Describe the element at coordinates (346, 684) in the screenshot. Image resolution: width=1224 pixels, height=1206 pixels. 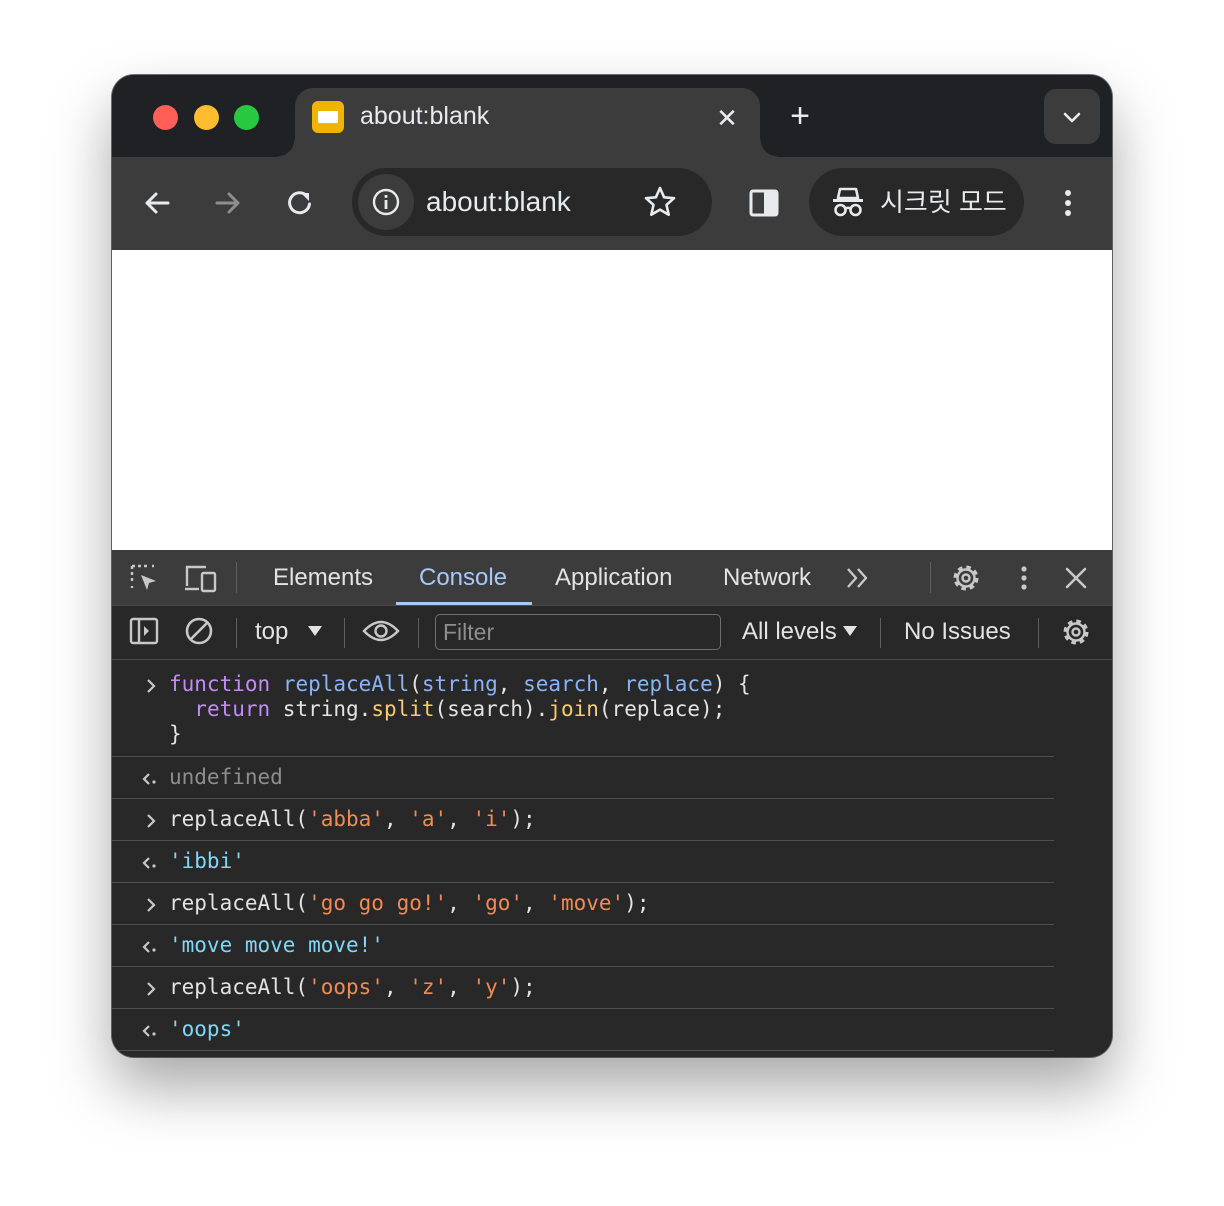
I see `code-token: replaceAll` at that location.